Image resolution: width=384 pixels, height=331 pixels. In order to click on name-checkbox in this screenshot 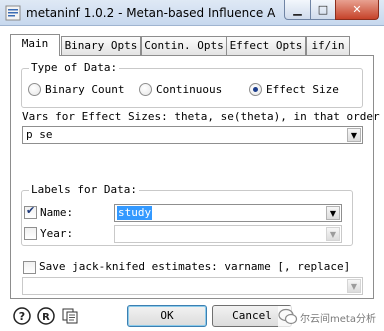, I will do `click(30, 211)`.